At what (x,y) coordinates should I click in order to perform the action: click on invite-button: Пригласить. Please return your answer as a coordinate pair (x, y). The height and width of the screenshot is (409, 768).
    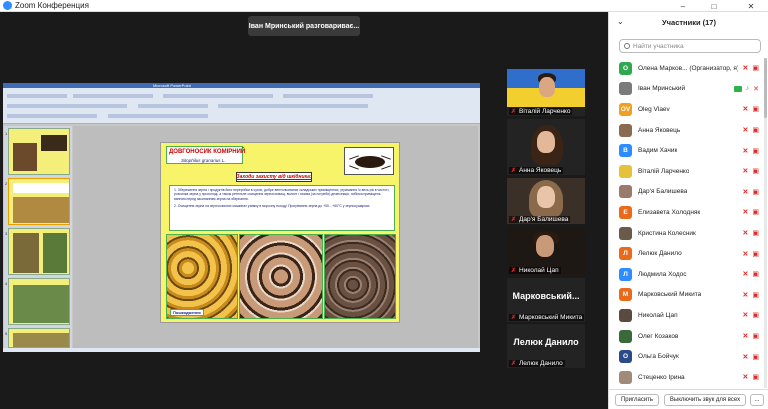
    Looking at the image, I should click on (637, 400).